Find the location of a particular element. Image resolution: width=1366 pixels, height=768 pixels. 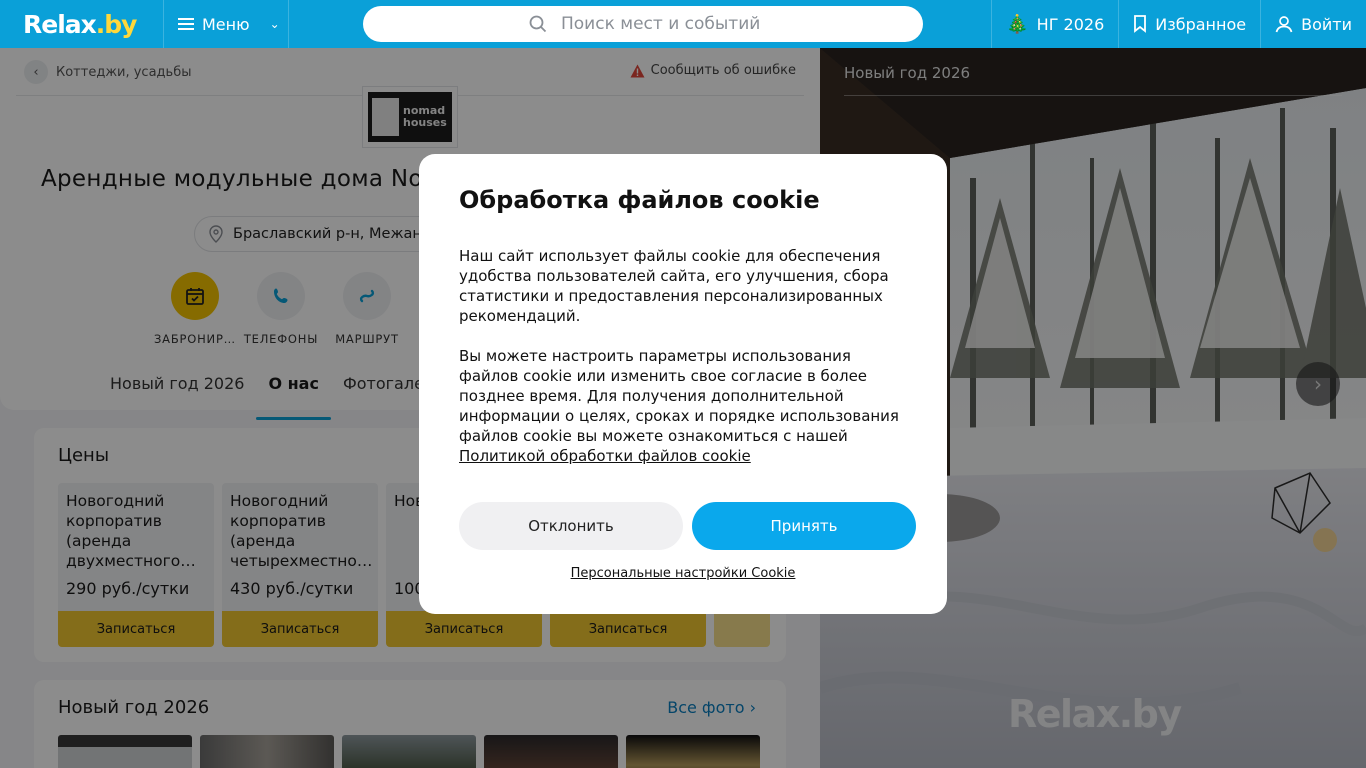

site-logo: Relax .by is located at coordinates (82, 24).